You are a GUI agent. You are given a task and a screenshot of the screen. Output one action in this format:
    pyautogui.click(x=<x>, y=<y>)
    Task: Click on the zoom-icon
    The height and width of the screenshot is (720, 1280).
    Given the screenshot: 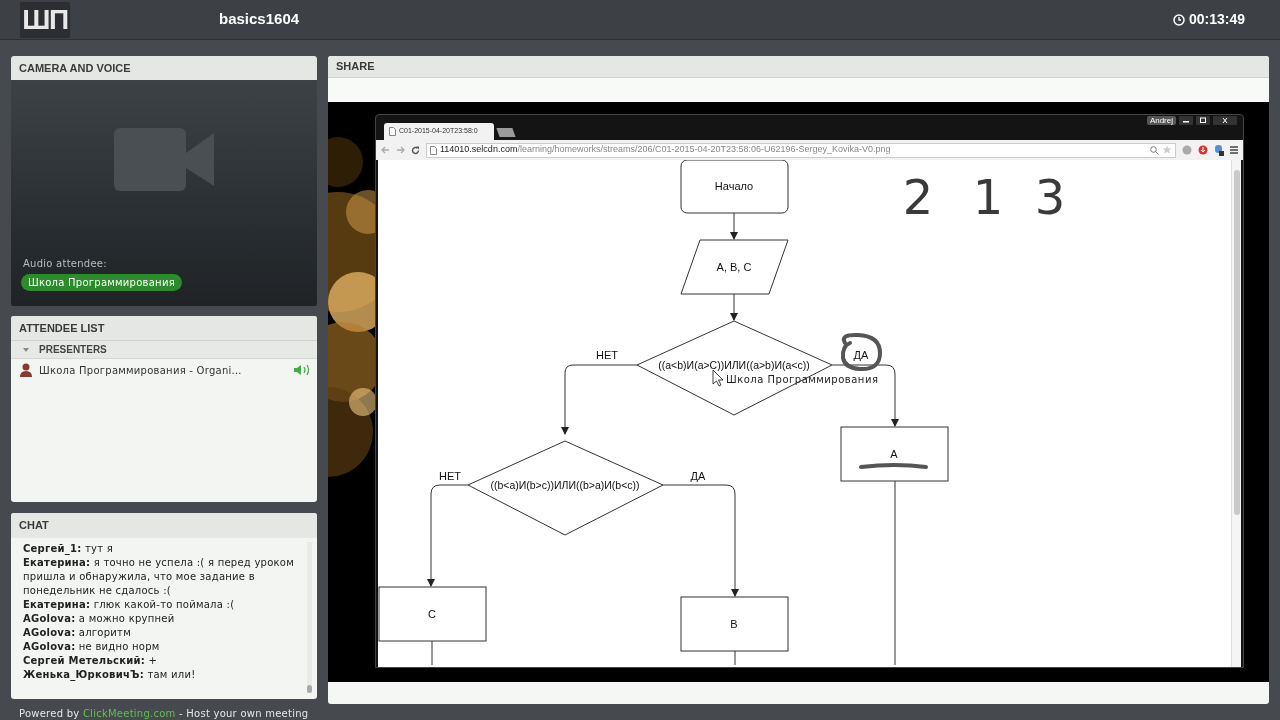 What is the action you would take?
    pyautogui.click(x=1154, y=150)
    